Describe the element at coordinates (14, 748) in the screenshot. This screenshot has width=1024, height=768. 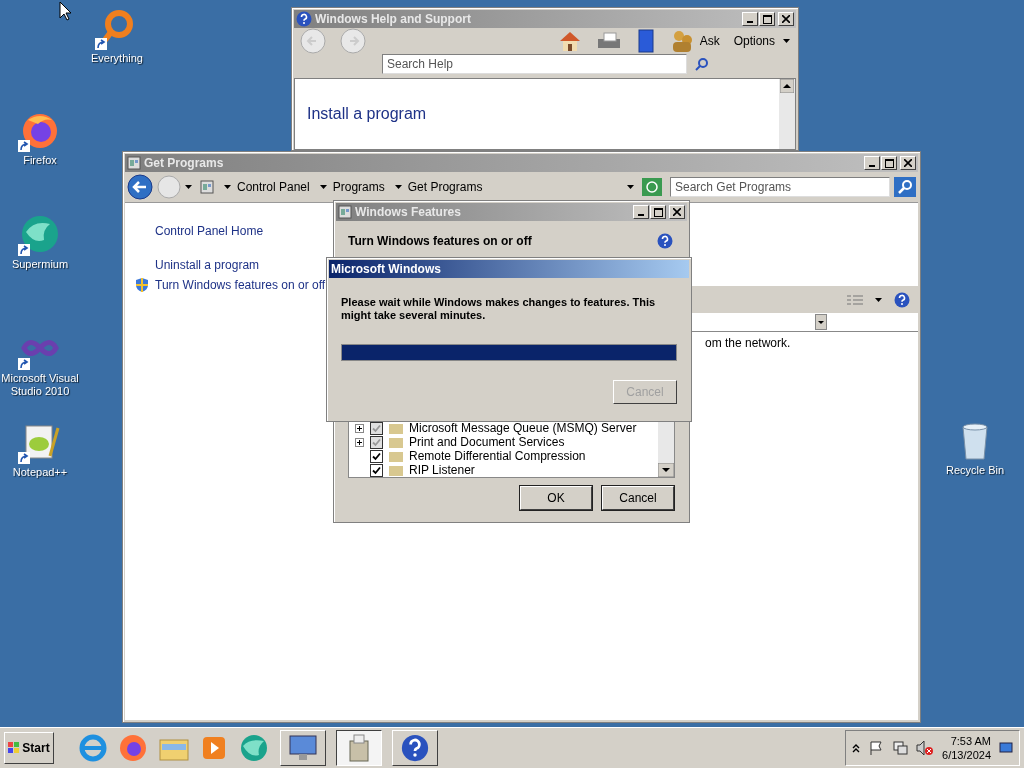
I see `windows-logo-icon` at that location.